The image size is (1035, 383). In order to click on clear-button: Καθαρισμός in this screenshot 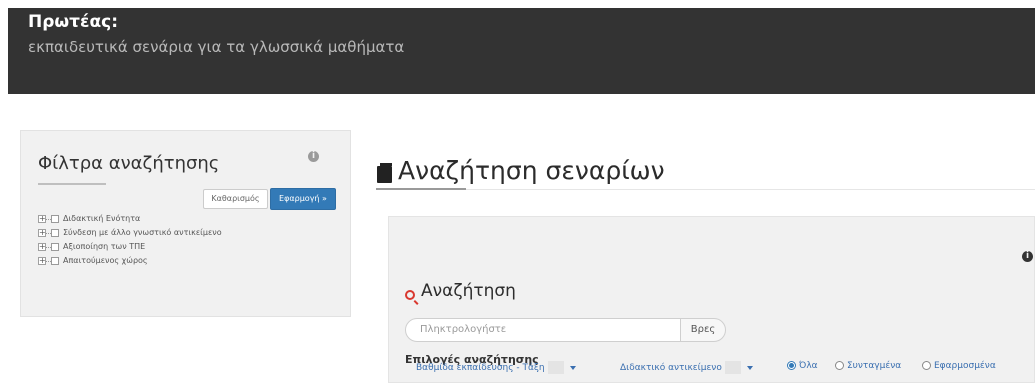, I will do `click(235, 199)`.